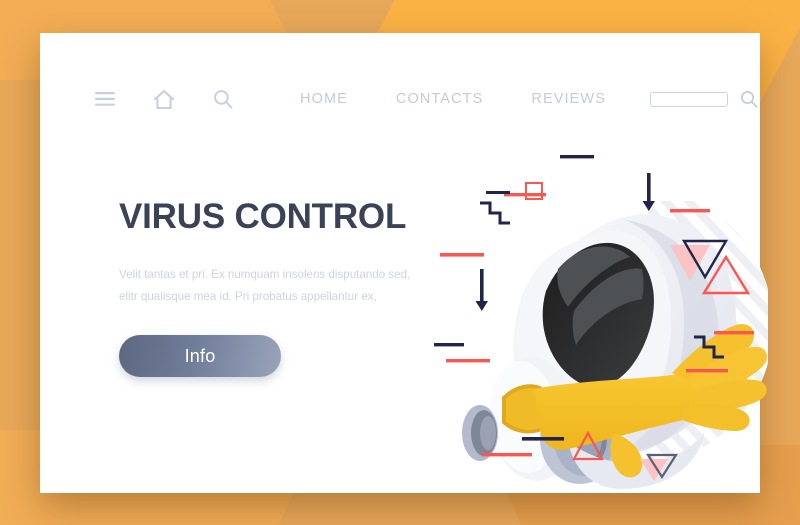 Image resolution: width=800 pixels, height=525 pixels. I want to click on filter-cartridge-left, so click(480, 433).